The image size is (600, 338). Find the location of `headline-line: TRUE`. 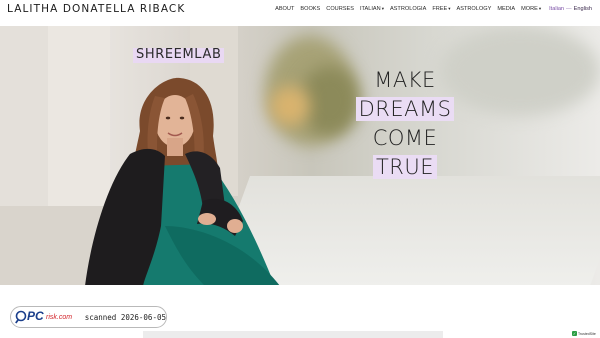

headline-line: TRUE is located at coordinates (405, 167).